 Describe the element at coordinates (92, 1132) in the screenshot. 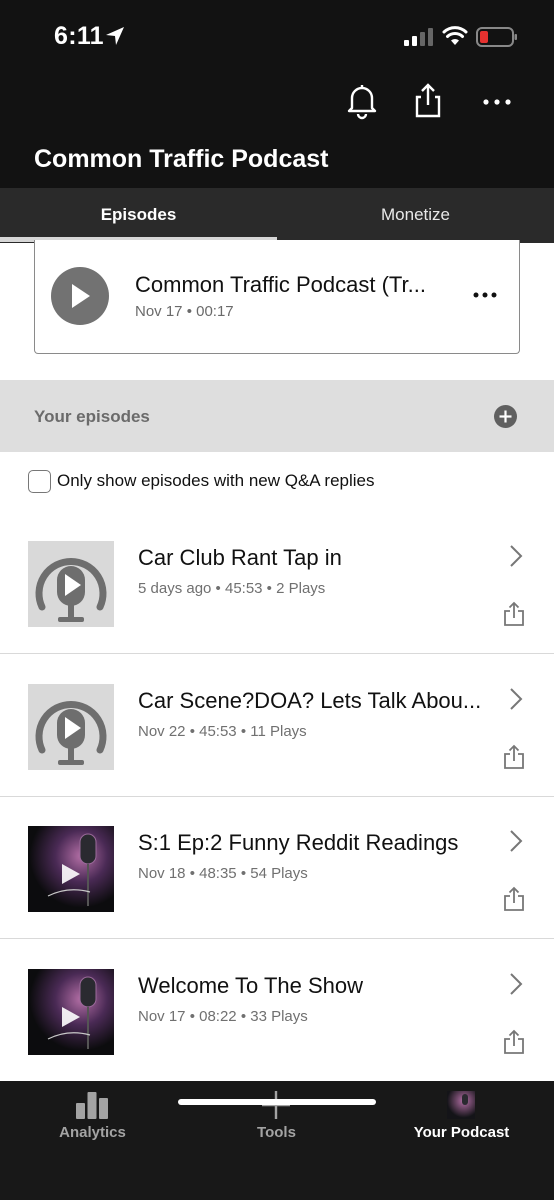

I see `nav-analytics-label: Analytics` at that location.